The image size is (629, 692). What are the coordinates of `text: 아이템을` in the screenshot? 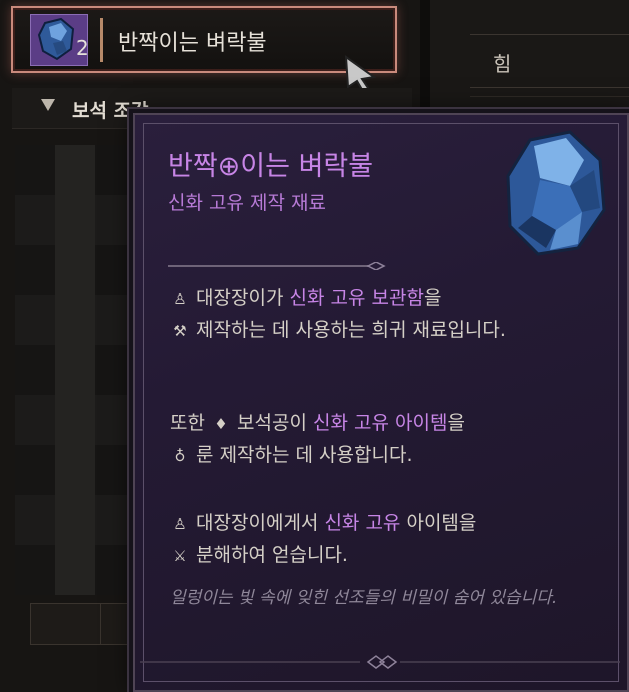 It's located at (438, 523).